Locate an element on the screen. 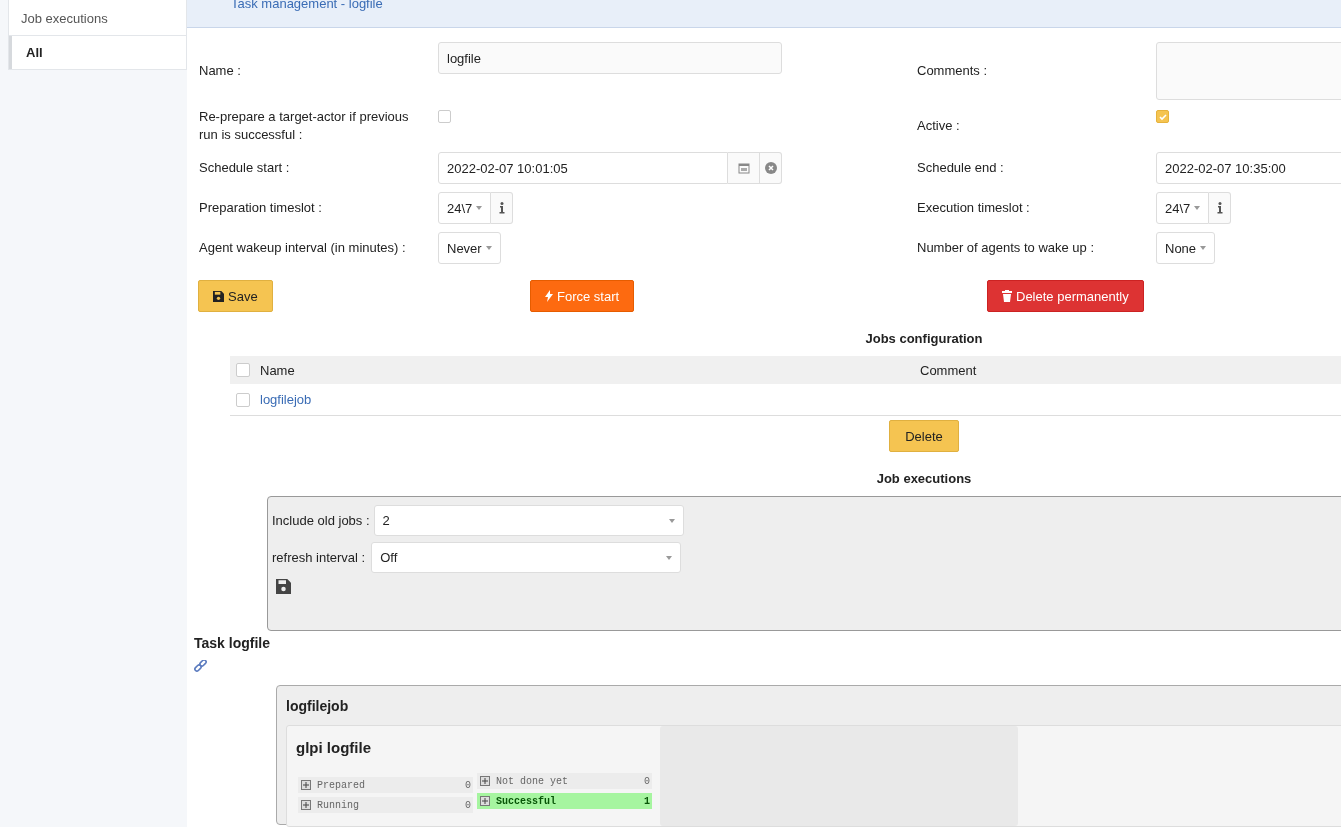  field-label: Schedule start : is located at coordinates (245, 168).